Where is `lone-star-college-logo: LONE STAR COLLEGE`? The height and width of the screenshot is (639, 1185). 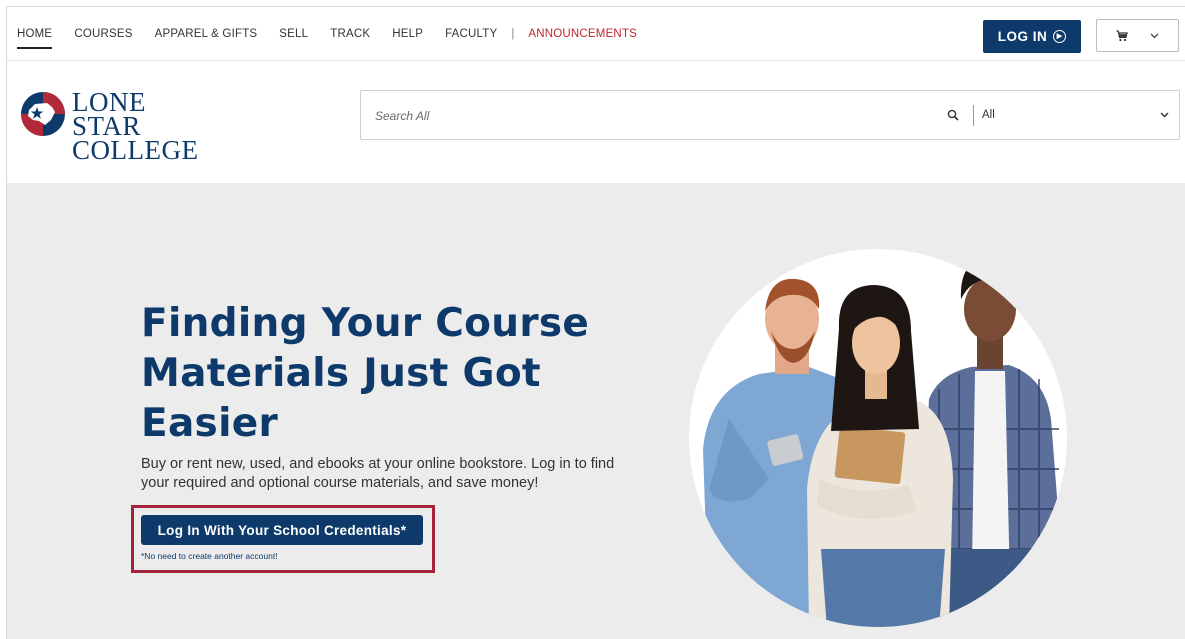
lone-star-college-logo: LONE STAR COLLEGE is located at coordinates (119, 126).